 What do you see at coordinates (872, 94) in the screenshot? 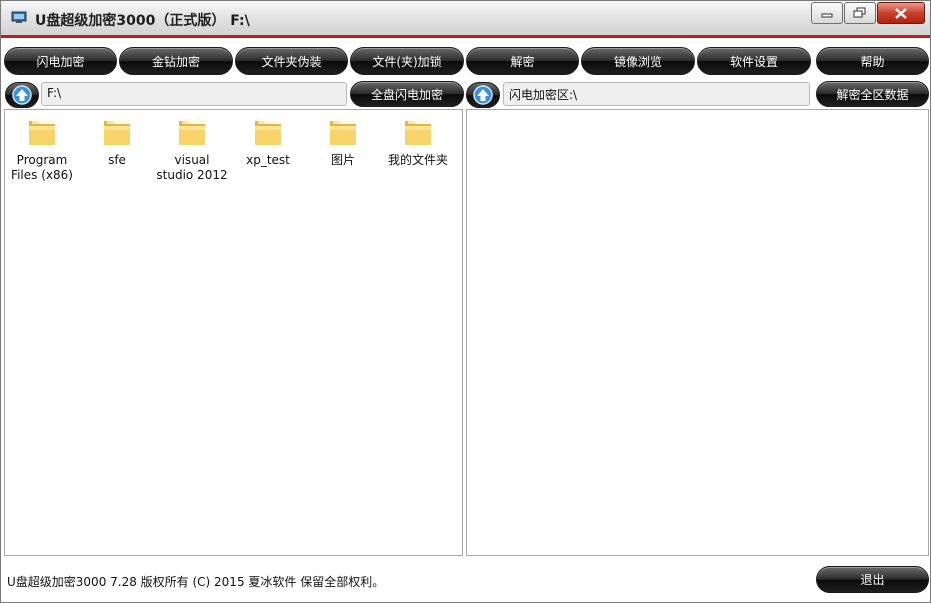
I see `decrypt-all-data-button: 解密全区数据` at bounding box center [872, 94].